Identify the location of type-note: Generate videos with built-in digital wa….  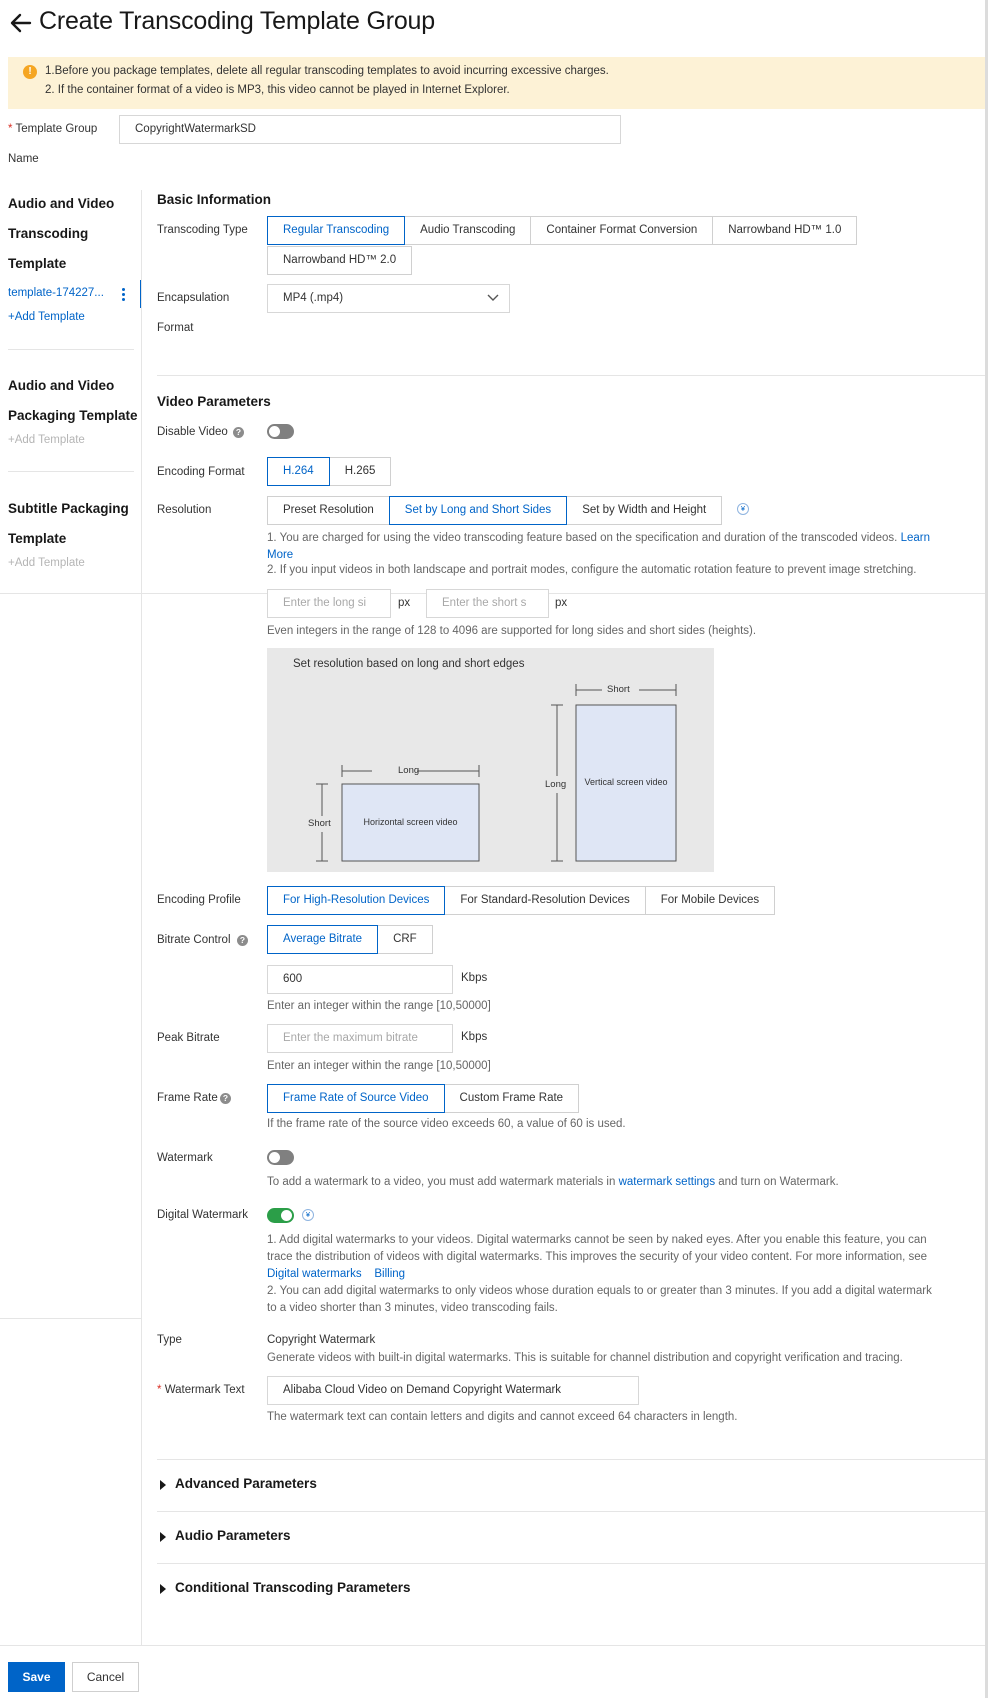
(585, 1358).